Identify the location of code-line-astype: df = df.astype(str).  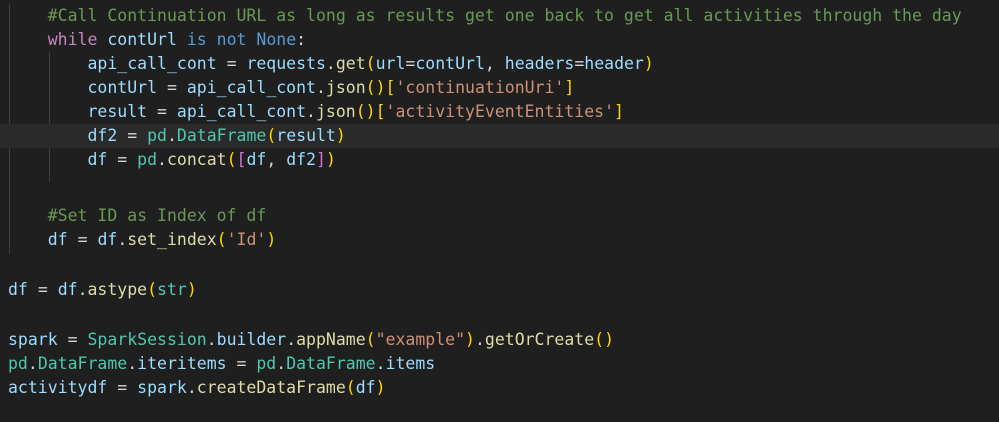
(102, 289).